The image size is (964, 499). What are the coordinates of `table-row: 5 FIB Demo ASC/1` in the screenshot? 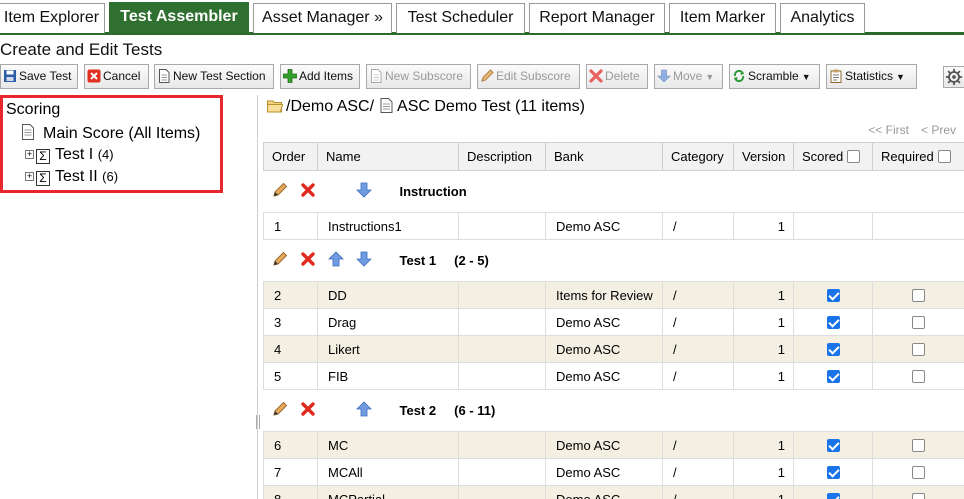 It's located at (613, 376).